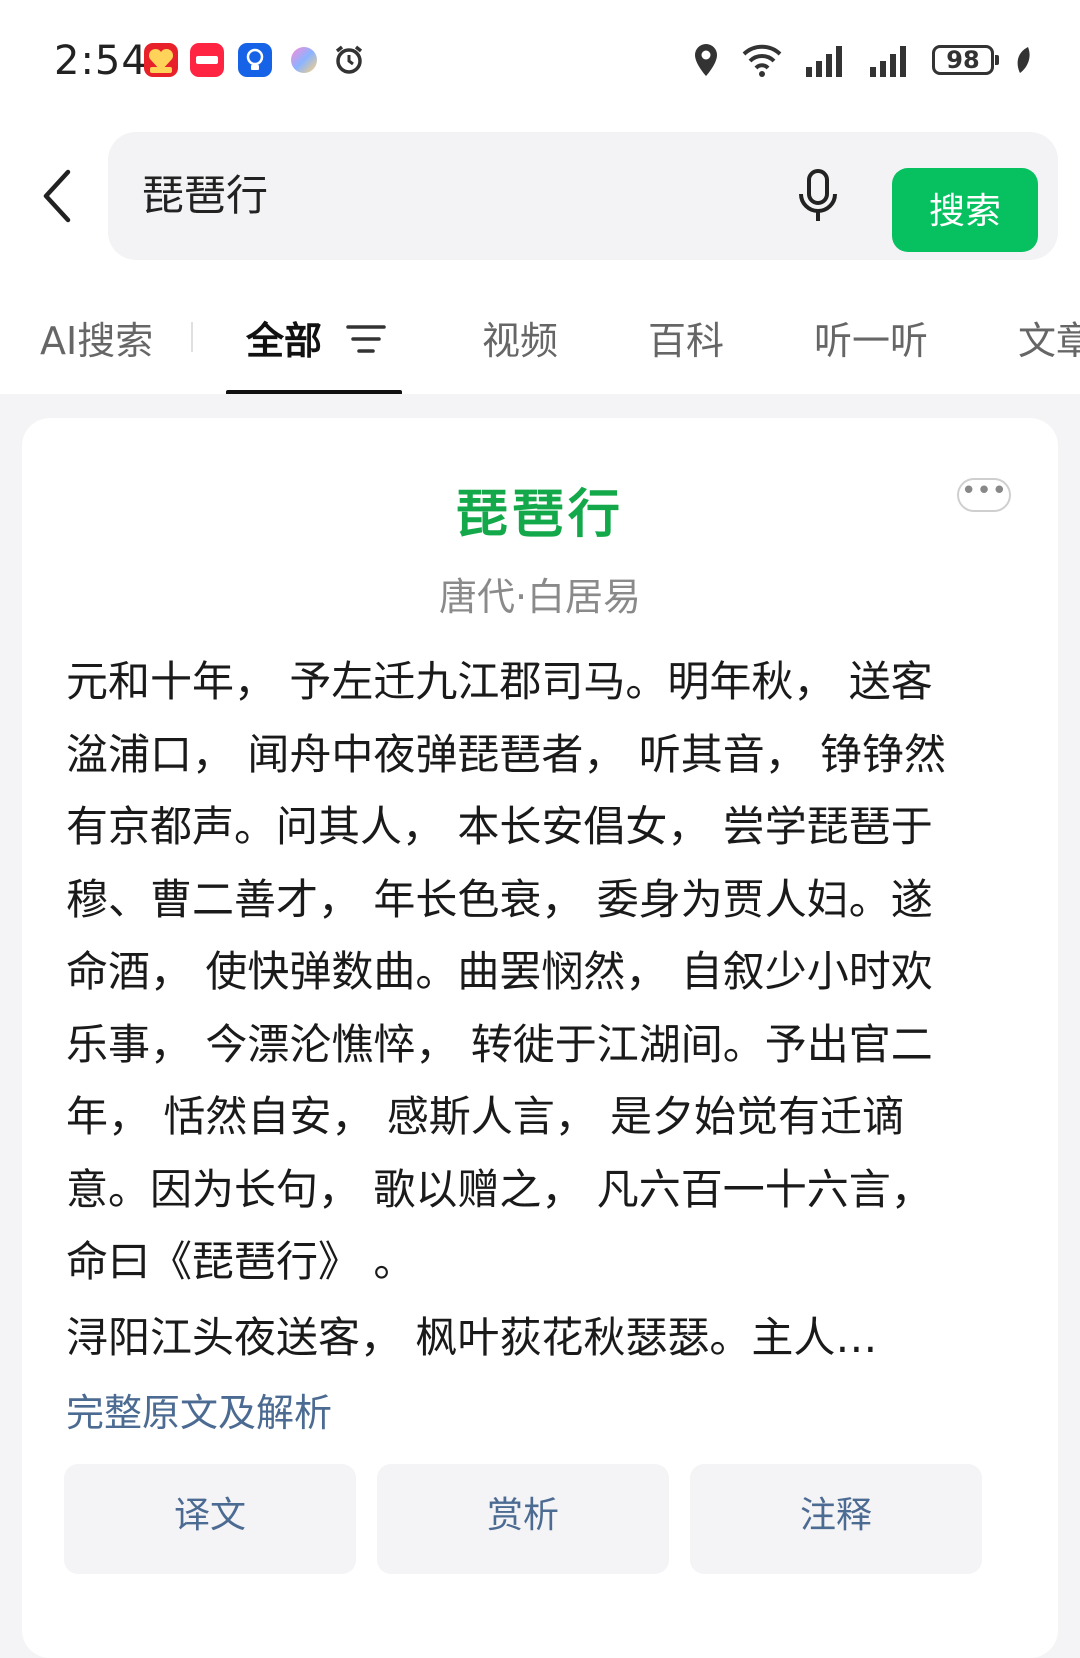 The height and width of the screenshot is (1658, 1080). I want to click on search-input, so click(422, 192).